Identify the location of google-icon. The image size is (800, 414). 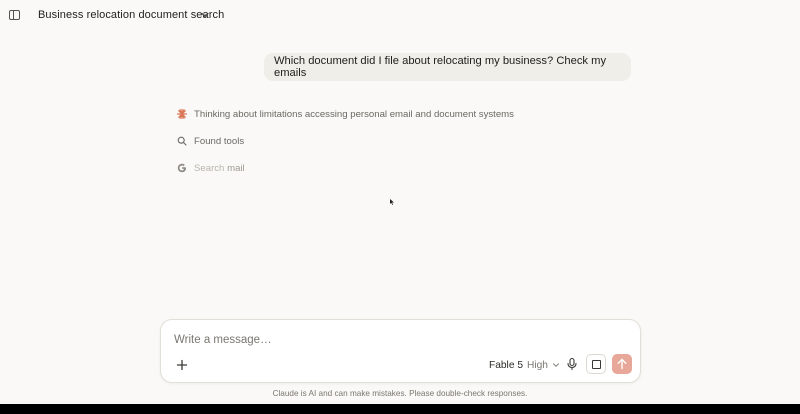
(181, 168).